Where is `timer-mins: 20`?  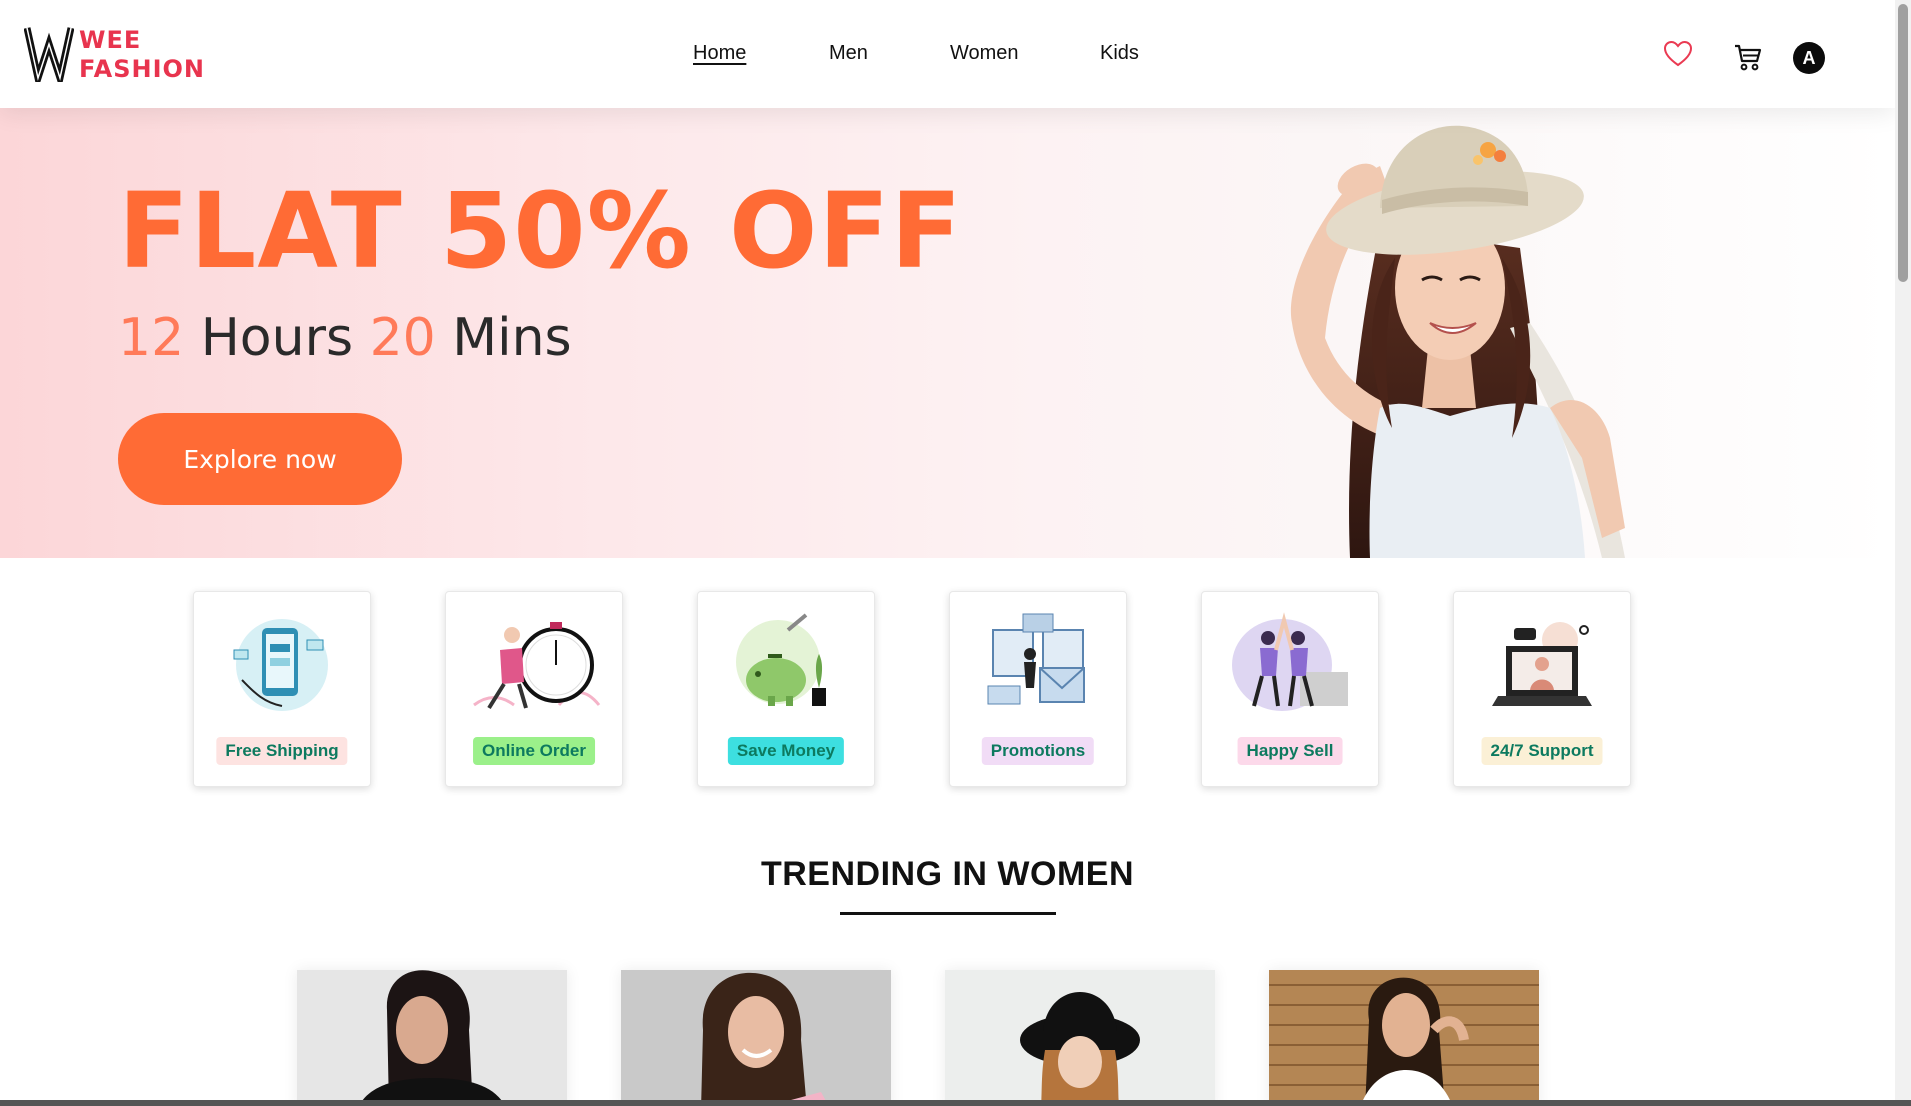 timer-mins: 20 is located at coordinates (402, 338).